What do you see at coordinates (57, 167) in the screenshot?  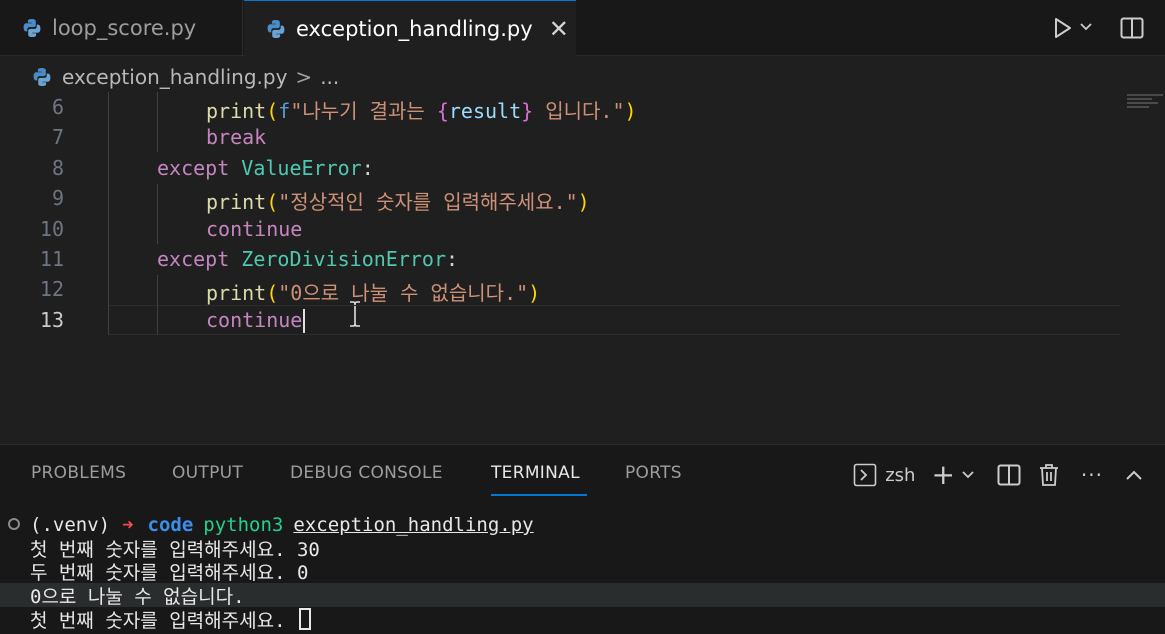 I see `line-number: 8` at bounding box center [57, 167].